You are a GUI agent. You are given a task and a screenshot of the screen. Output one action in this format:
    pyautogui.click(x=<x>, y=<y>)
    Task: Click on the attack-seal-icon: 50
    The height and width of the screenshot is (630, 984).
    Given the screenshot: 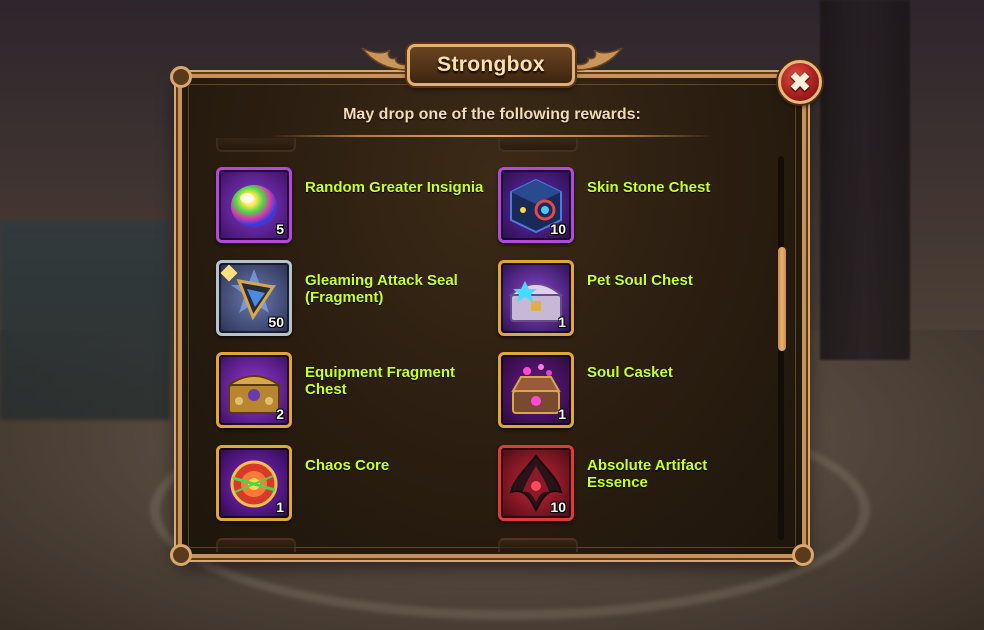 What is the action you would take?
    pyautogui.click(x=254, y=298)
    